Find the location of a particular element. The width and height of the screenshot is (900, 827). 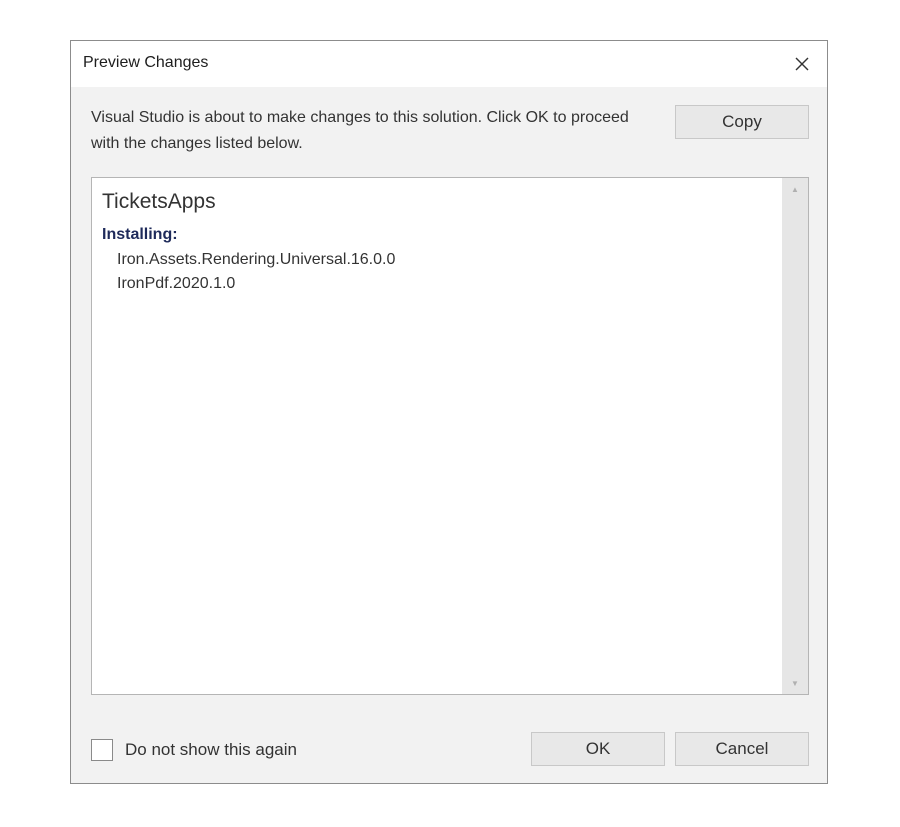

dialog-title: Preview Changes is located at coordinates (146, 62).